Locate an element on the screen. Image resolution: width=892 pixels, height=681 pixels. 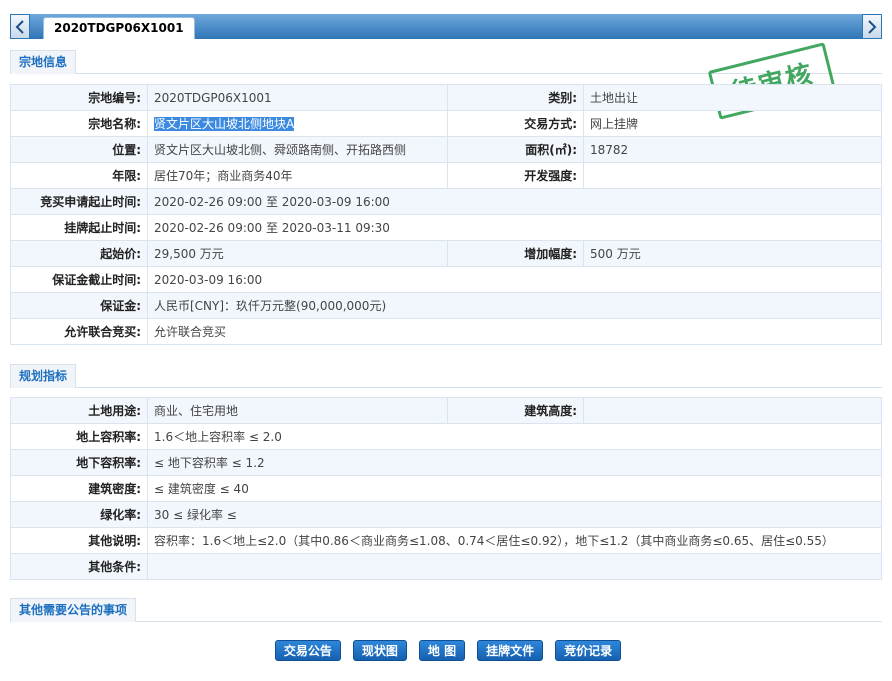
tab-bar: 2020TDGP06X1001 is located at coordinates (446, 26).